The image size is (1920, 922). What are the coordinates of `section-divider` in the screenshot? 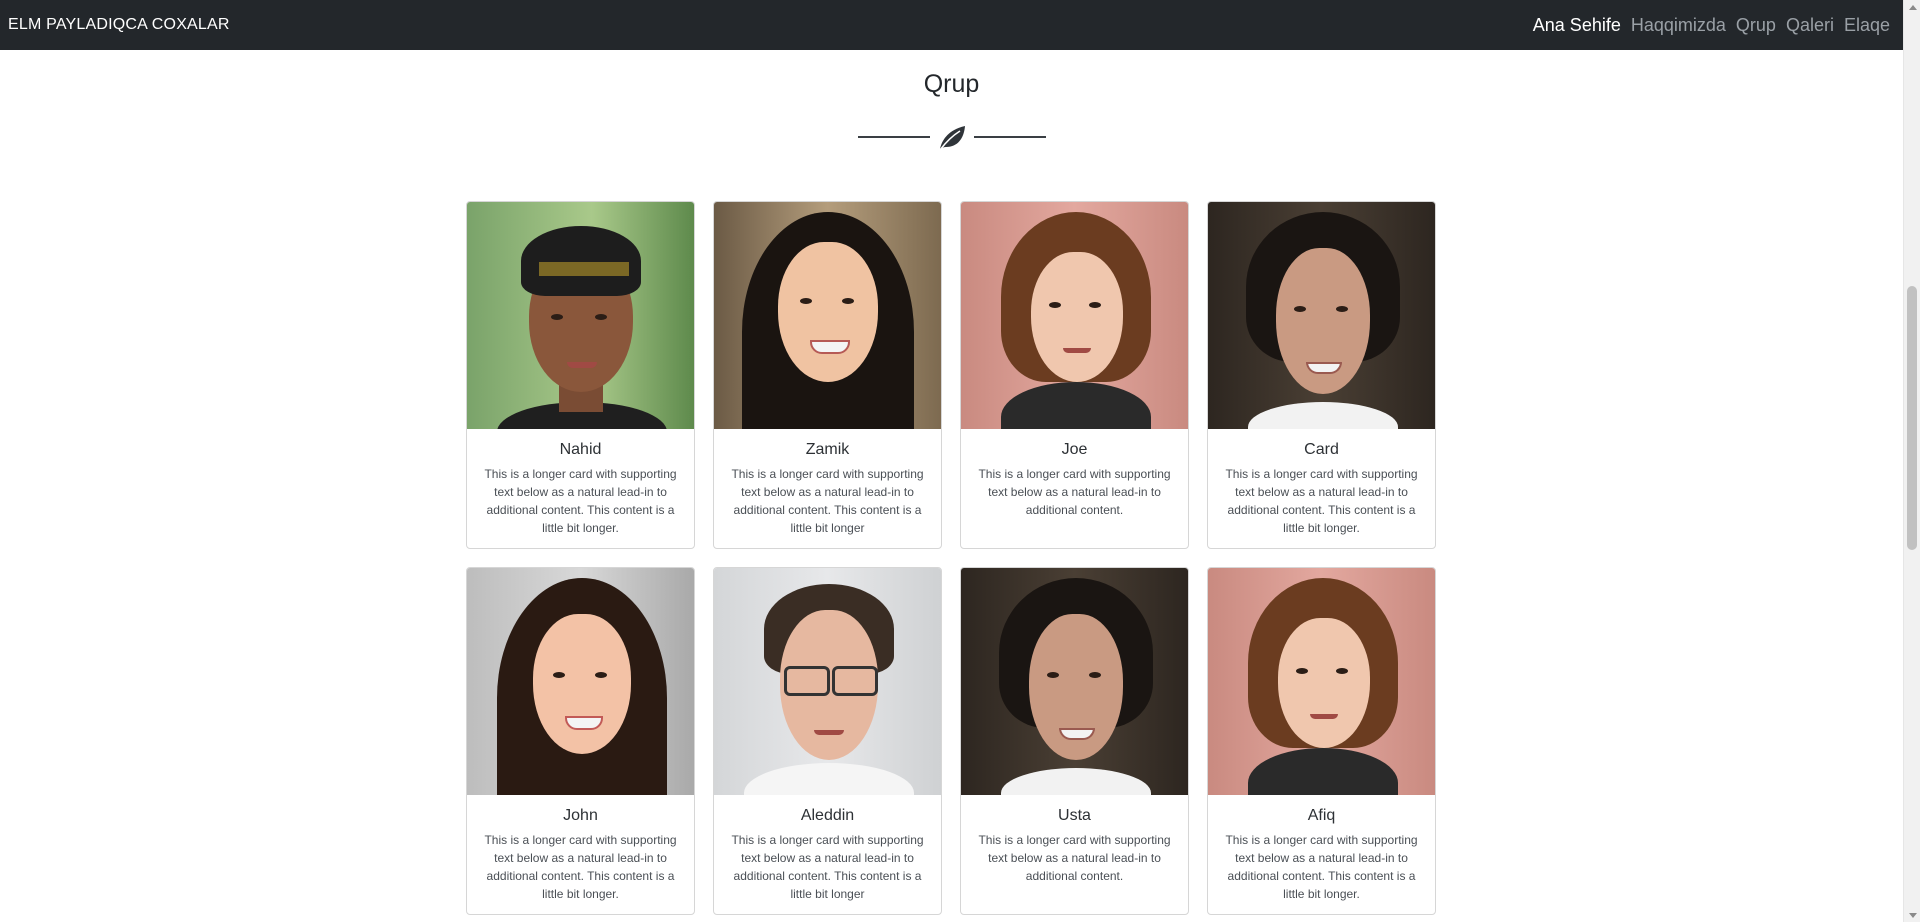 It's located at (952, 137).